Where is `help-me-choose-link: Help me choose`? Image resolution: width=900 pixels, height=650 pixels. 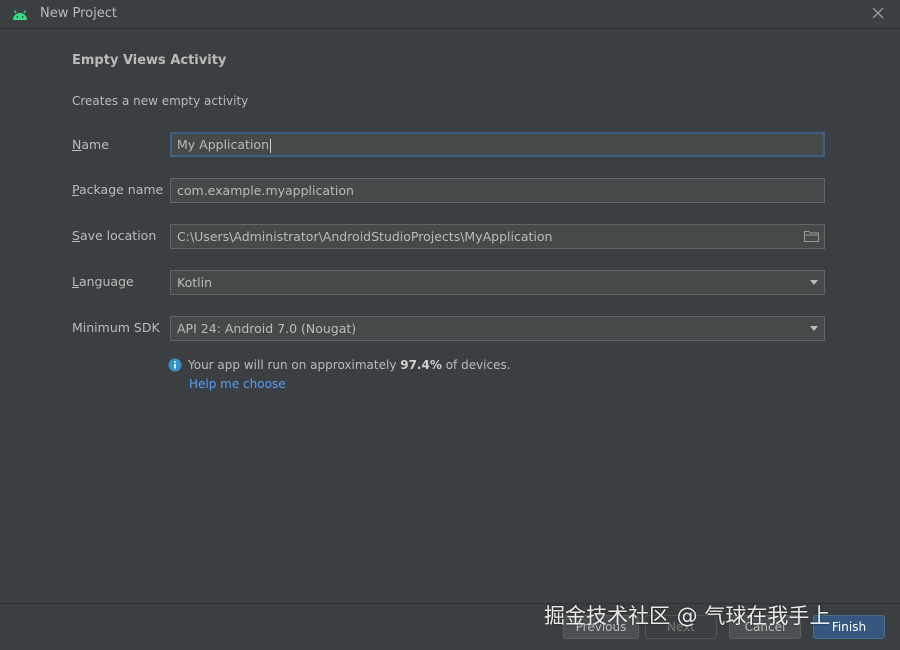 help-me-choose-link: Help me choose is located at coordinates (237, 384).